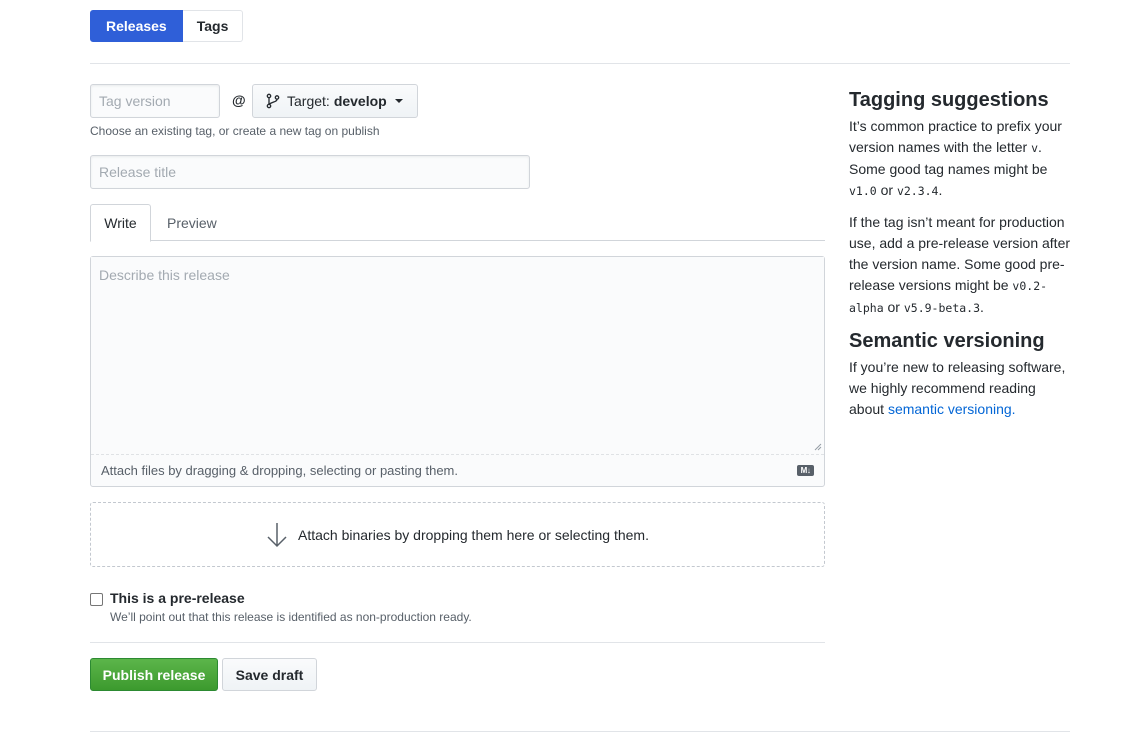 The image size is (1126, 740). I want to click on divider-bottom, so click(580, 731).